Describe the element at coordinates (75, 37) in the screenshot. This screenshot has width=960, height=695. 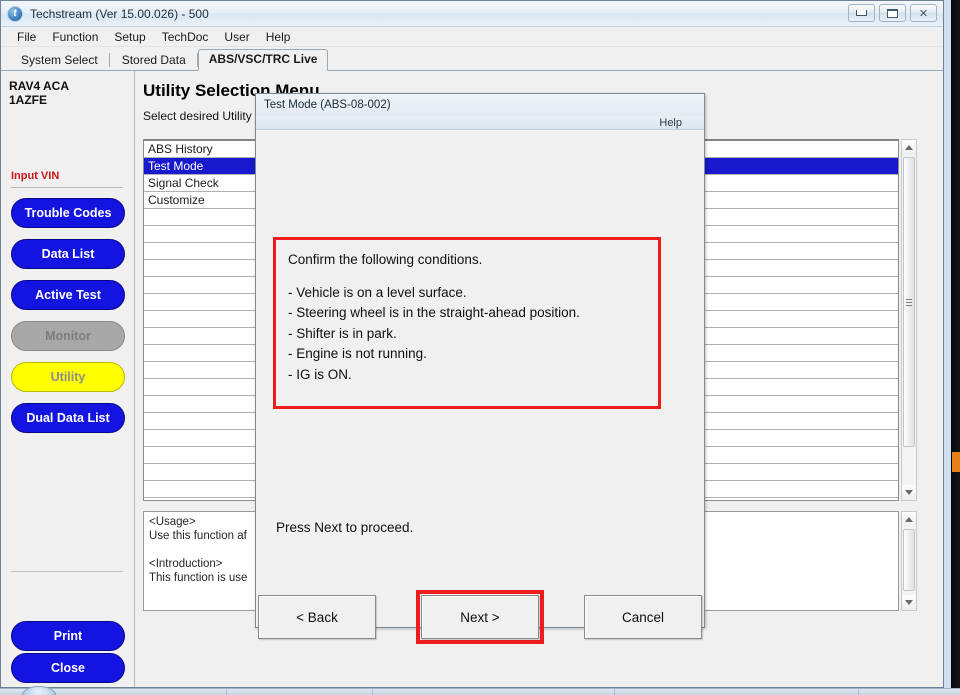
I see `menu-function: Function` at that location.